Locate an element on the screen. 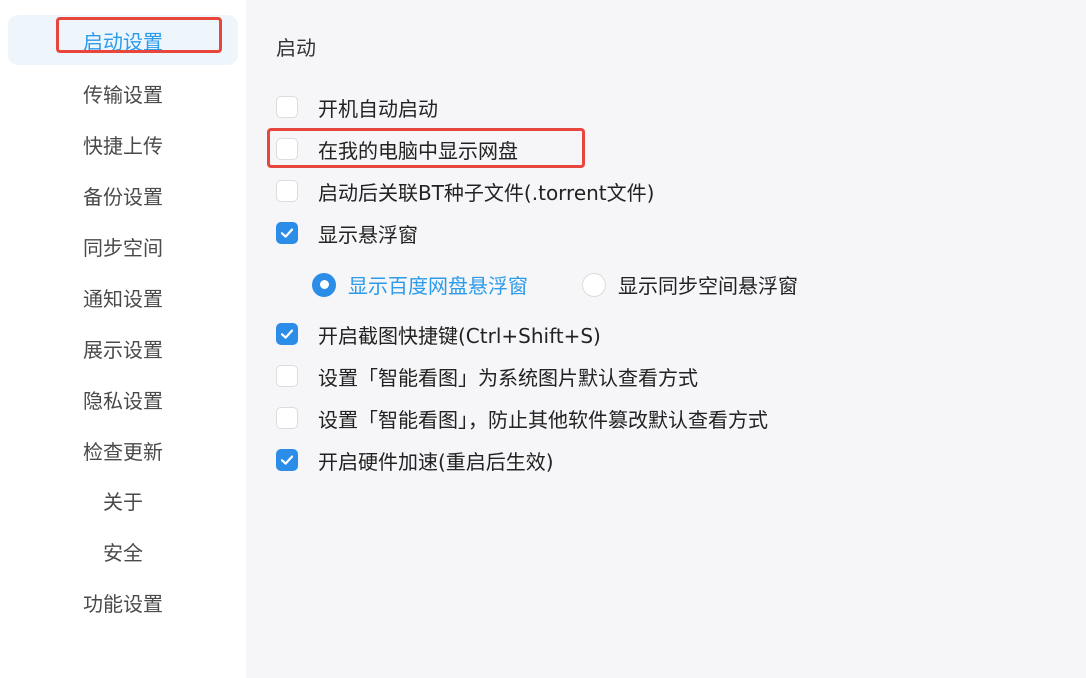 The height and width of the screenshot is (678, 1086). sidebar-item-label: 功能设置 is located at coordinates (123, 603).